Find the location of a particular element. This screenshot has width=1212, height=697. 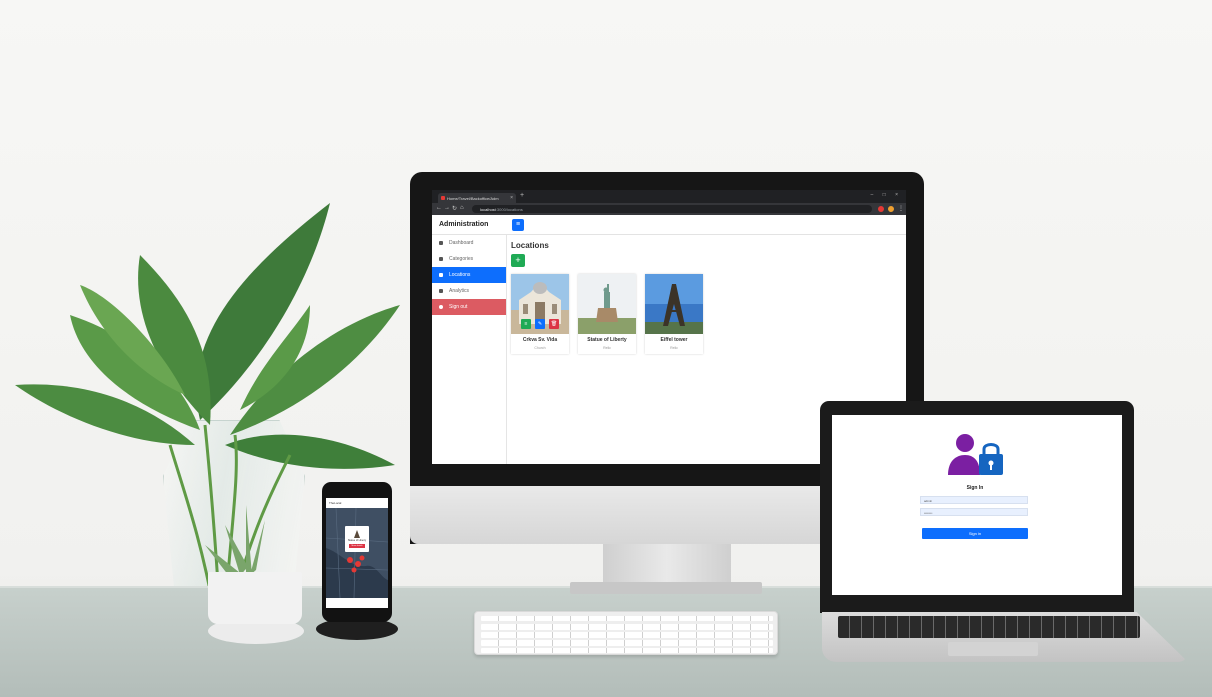

laptop-screen: Sign In admin •••••••• Sign in is located at coordinates (977, 505).